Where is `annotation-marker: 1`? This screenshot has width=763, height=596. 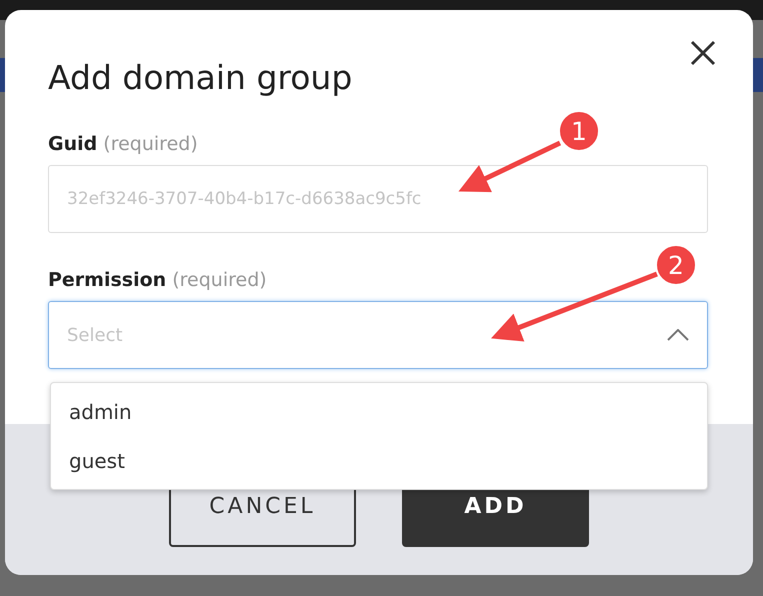 annotation-marker: 1 is located at coordinates (579, 131).